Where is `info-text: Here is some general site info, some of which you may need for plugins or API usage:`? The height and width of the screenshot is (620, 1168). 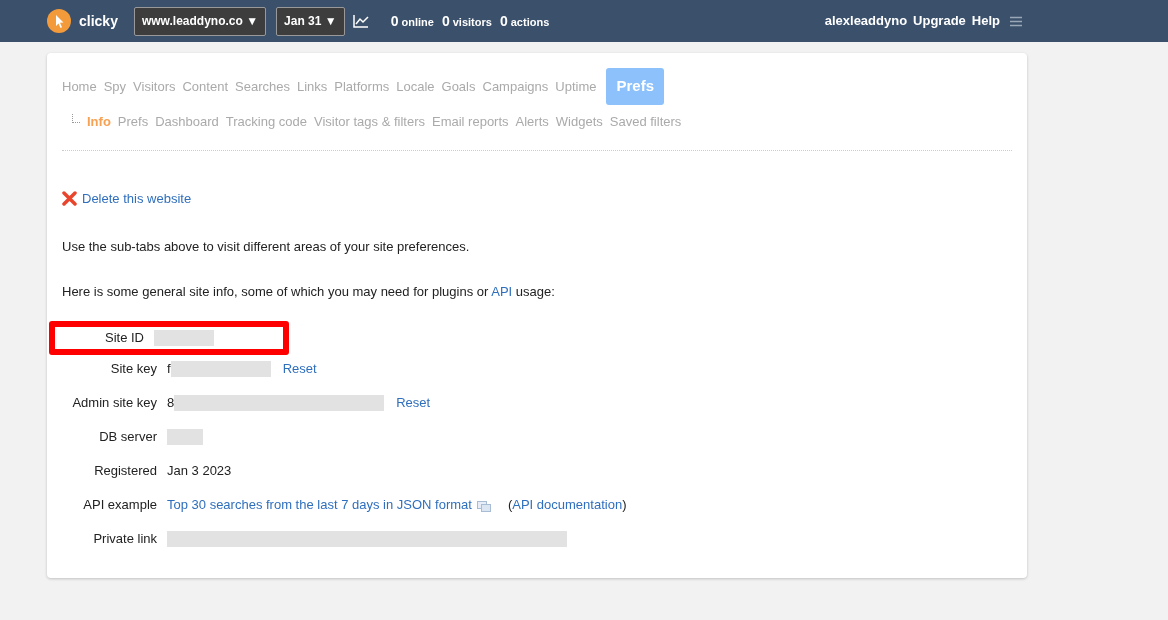
info-text: Here is some general site info, some of which you may need for plugins or API usage: is located at coordinates (309, 292).